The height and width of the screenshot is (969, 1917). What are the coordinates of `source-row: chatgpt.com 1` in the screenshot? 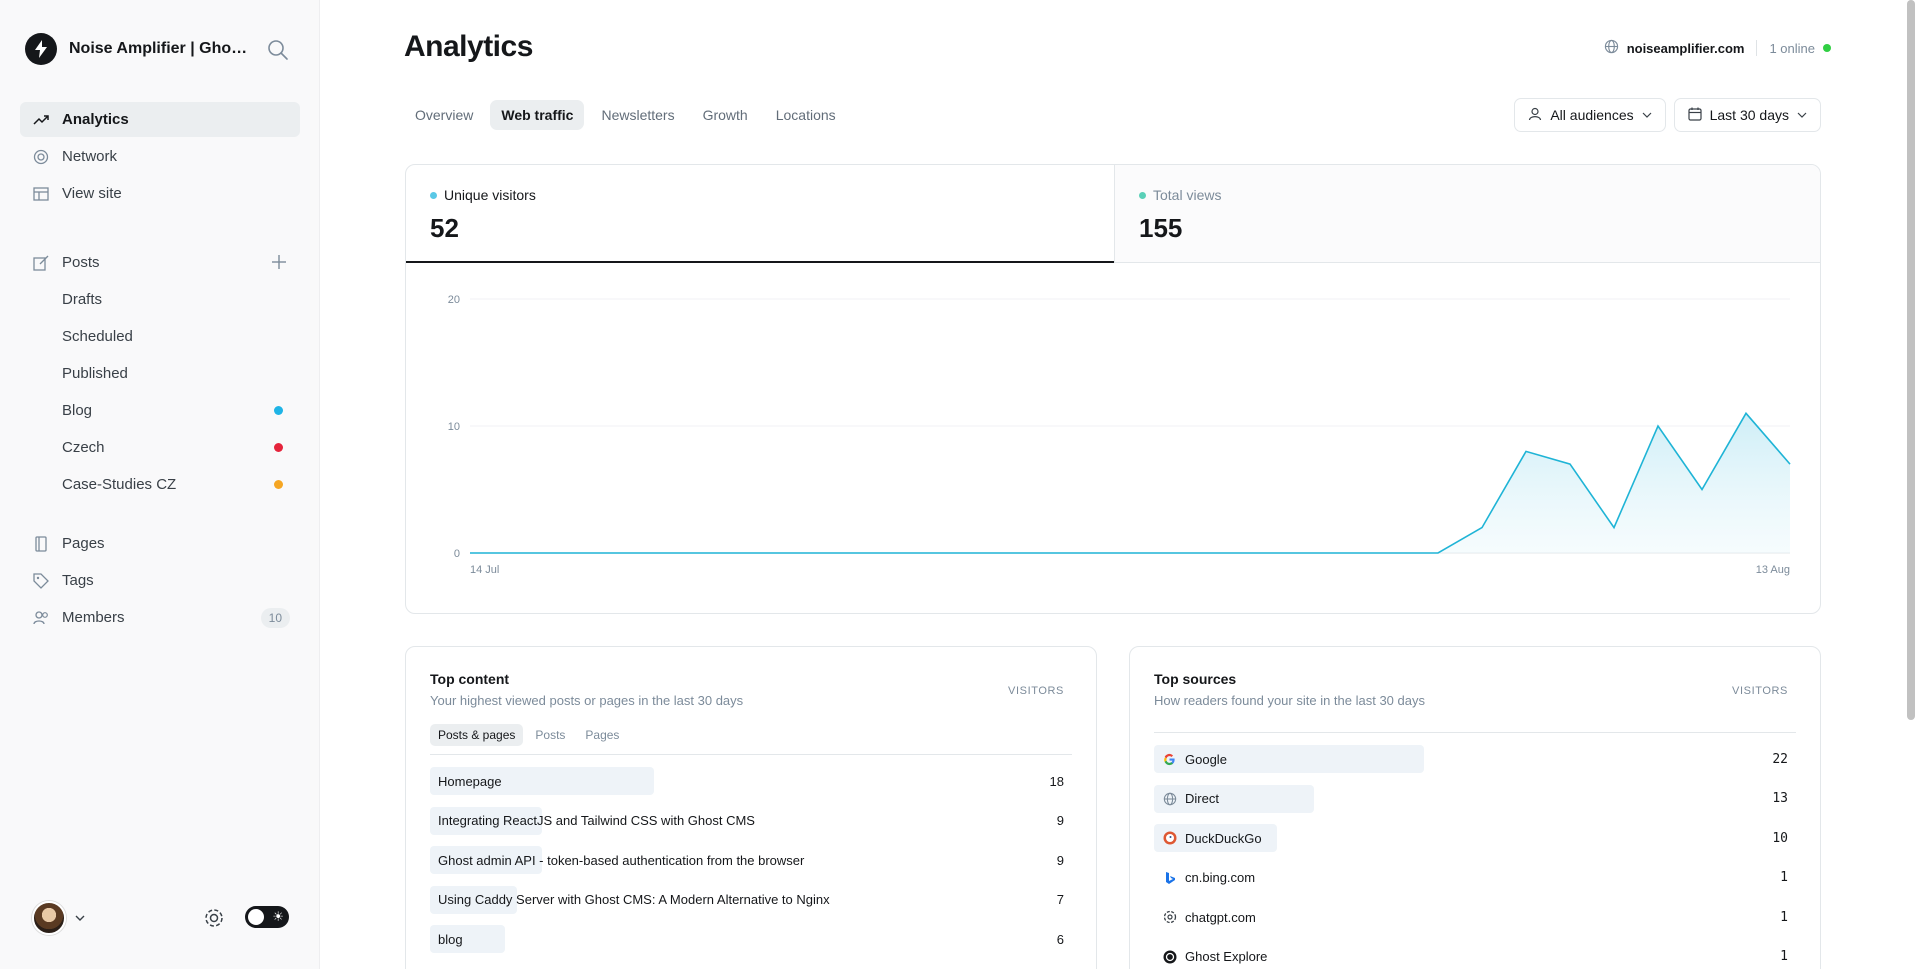 It's located at (1475, 917).